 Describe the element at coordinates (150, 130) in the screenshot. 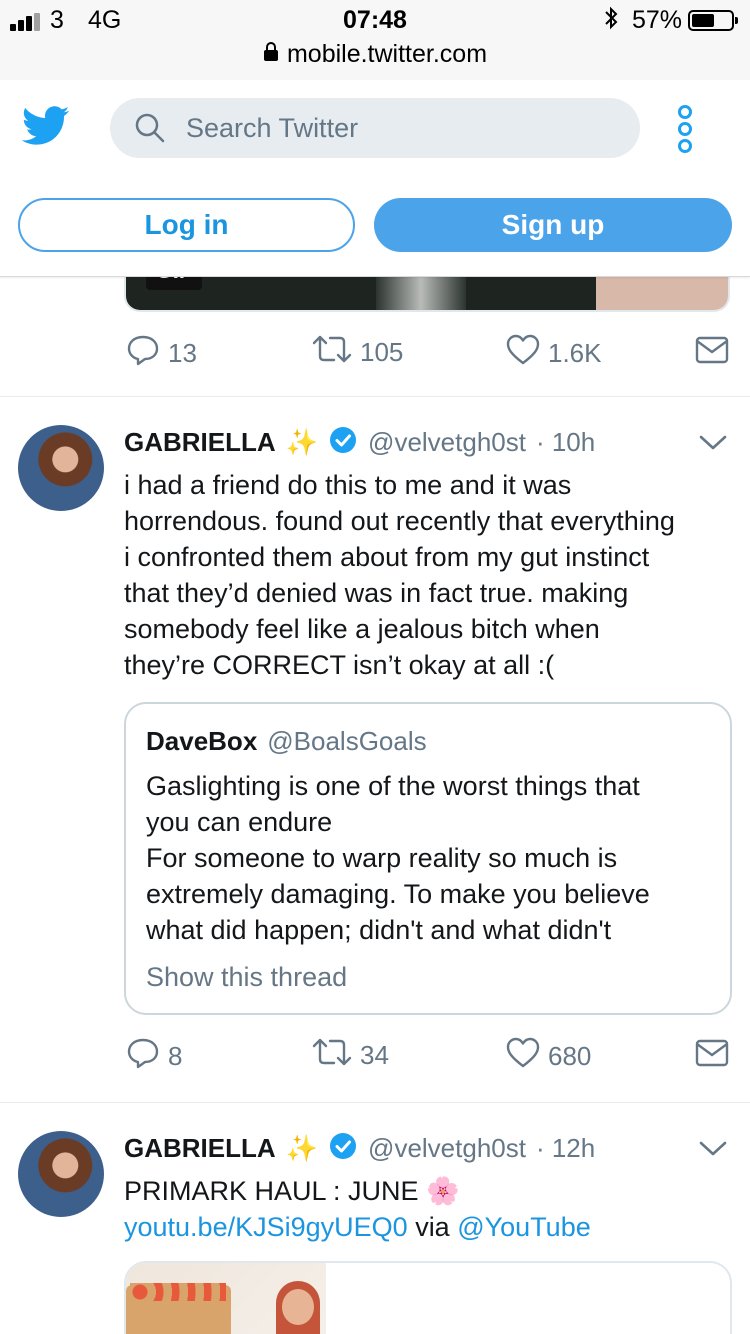

I see `search-icon` at that location.